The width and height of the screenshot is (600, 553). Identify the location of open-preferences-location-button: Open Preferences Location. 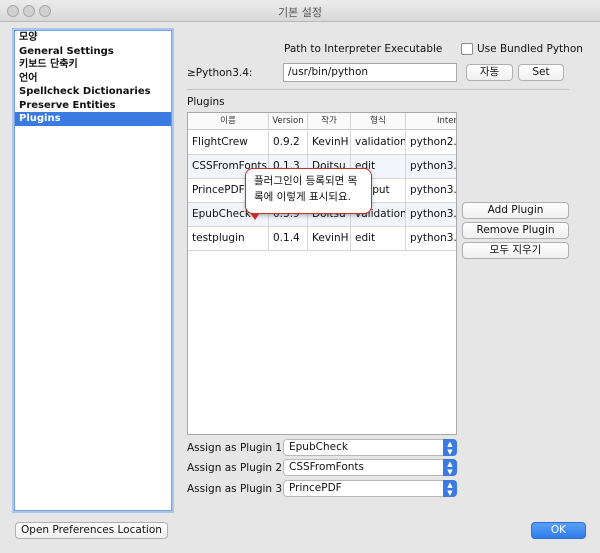
(91, 530).